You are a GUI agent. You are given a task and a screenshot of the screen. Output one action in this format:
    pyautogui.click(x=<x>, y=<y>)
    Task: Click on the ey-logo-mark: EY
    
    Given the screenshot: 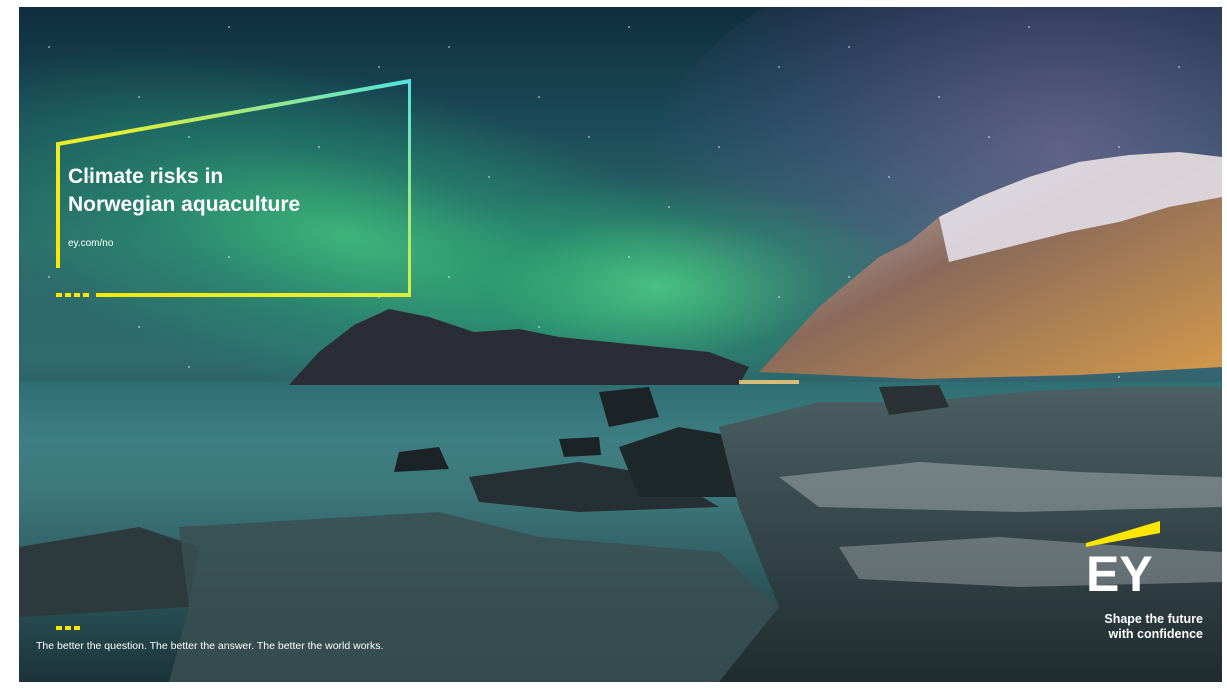 What is the action you would take?
    pyautogui.click(x=1123, y=561)
    